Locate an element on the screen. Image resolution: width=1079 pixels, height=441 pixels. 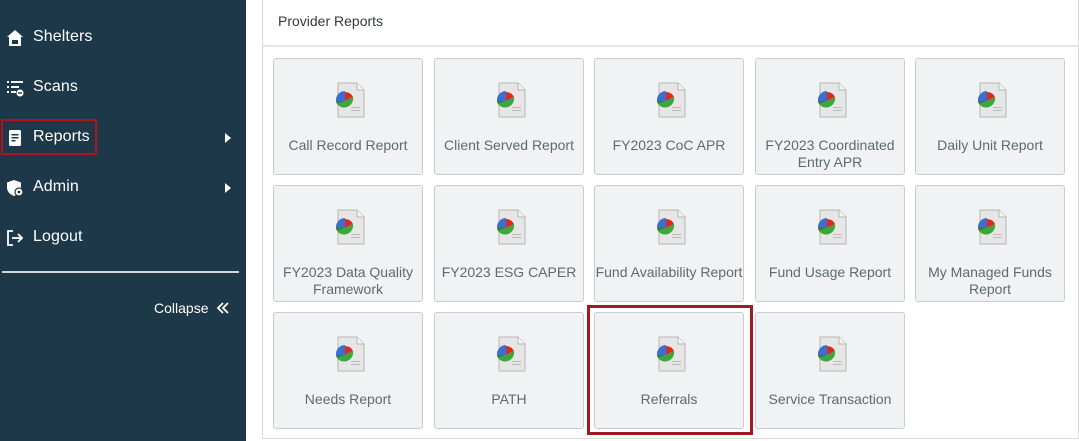
report-tile-label: Fund Availability Report is located at coordinates (669, 272).